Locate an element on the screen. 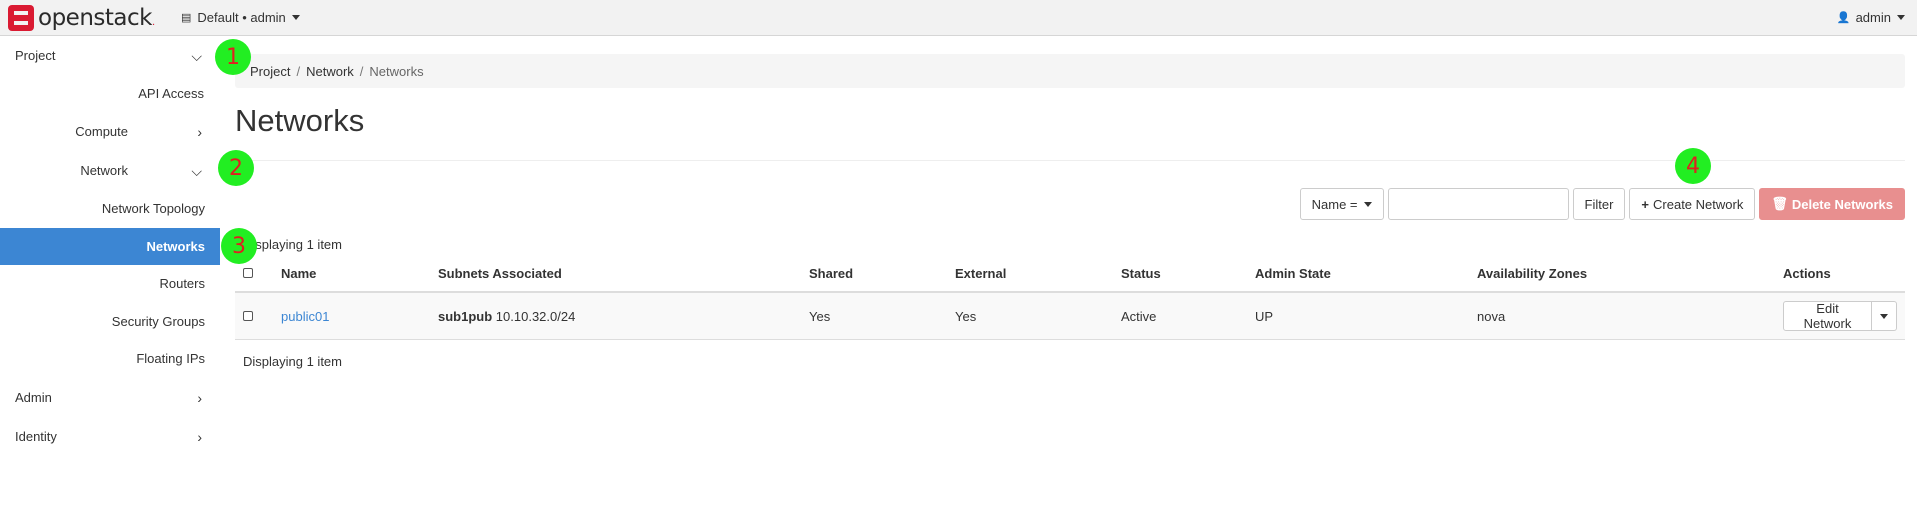 The image size is (1917, 511). breadcrumb-project: Project is located at coordinates (270, 71).